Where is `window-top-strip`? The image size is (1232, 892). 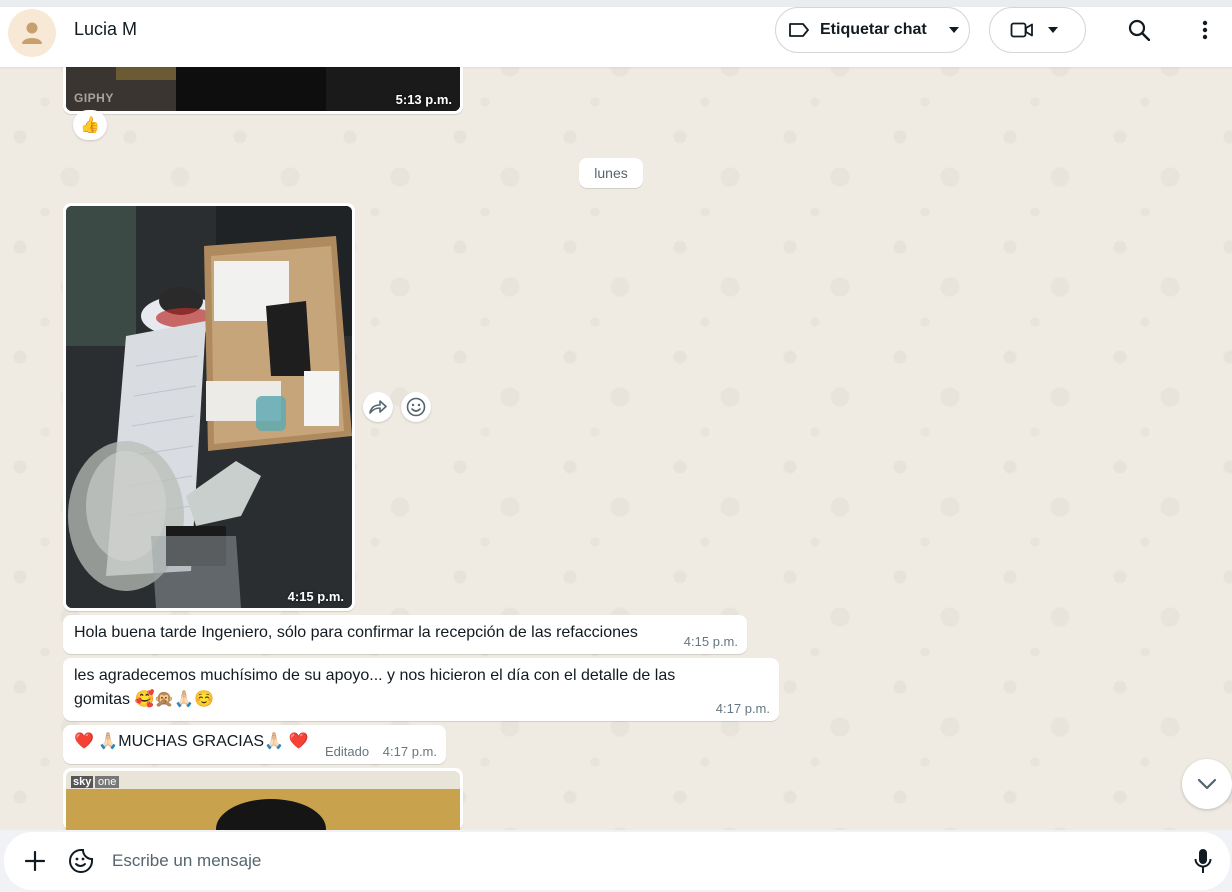
window-top-strip is located at coordinates (616, 3).